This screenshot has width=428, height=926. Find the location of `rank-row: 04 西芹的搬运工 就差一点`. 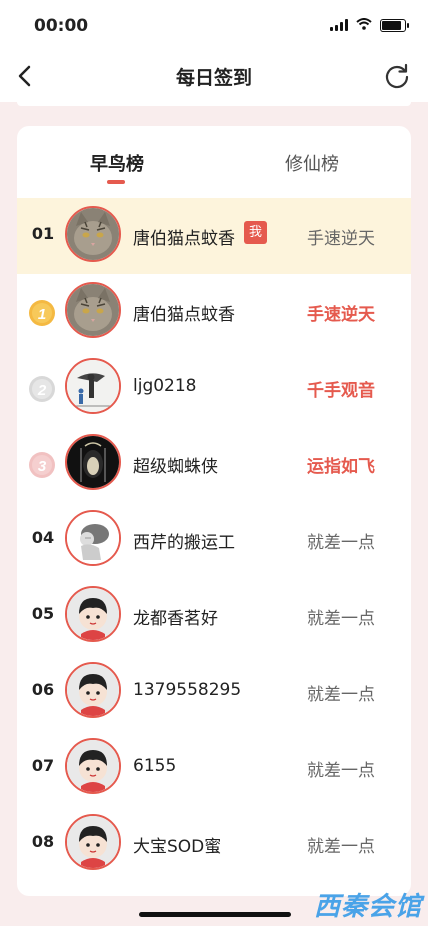

rank-row: 04 西芹的搬运工 就差一点 is located at coordinates (214, 540).